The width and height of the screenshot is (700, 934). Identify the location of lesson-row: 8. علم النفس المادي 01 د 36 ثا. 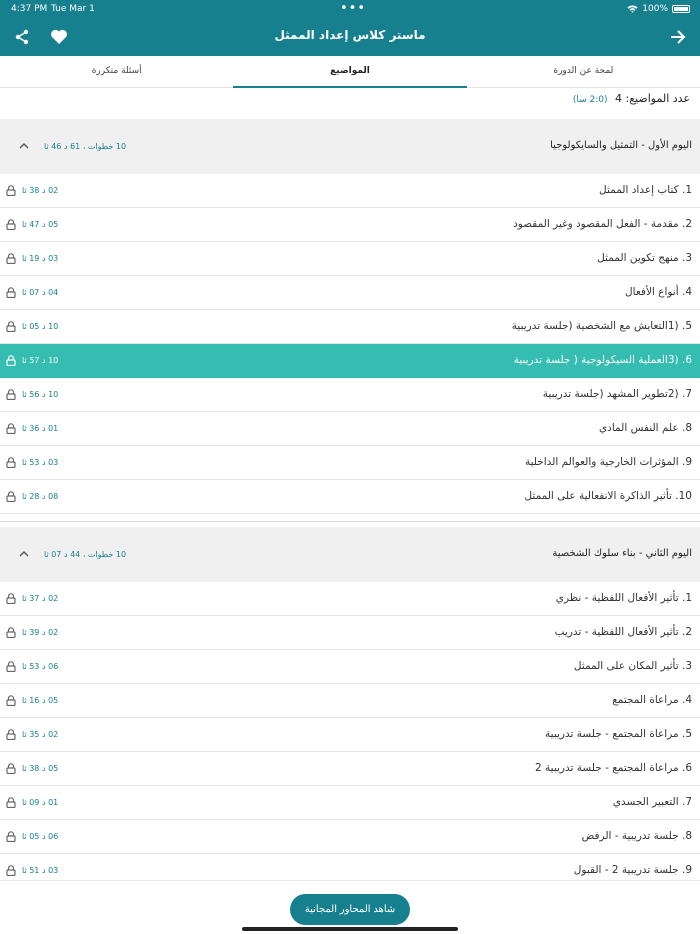
(350, 429).